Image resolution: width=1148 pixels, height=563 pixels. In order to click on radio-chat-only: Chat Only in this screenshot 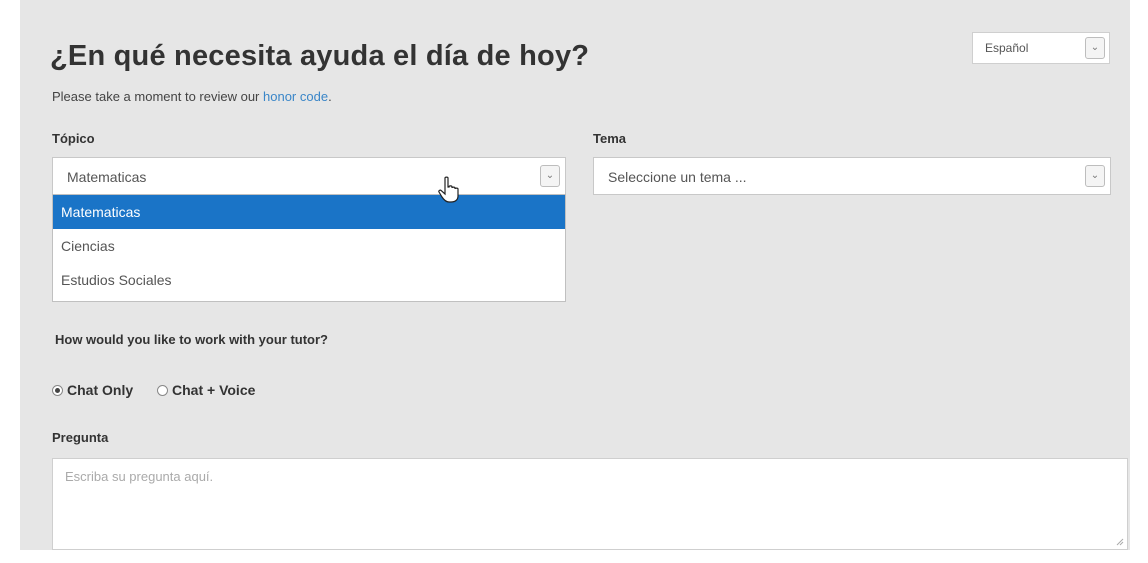, I will do `click(92, 390)`.